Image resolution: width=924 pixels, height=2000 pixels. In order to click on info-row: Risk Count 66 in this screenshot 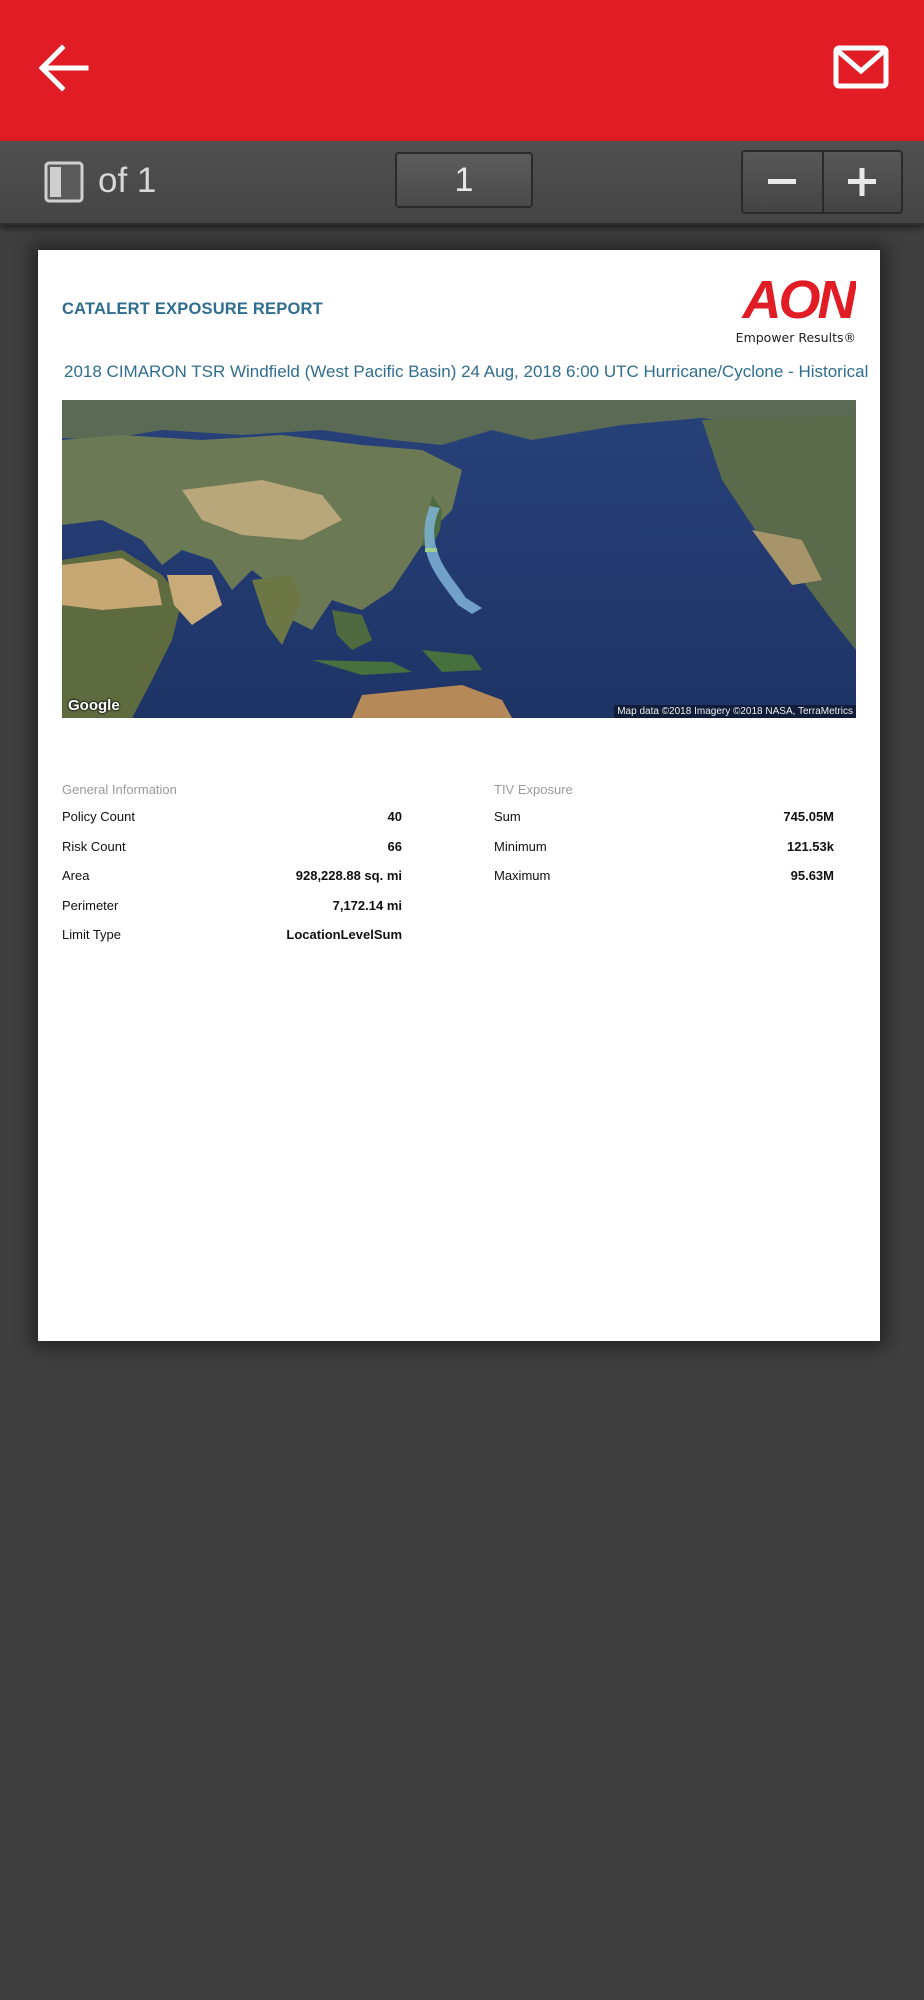, I will do `click(232, 847)`.